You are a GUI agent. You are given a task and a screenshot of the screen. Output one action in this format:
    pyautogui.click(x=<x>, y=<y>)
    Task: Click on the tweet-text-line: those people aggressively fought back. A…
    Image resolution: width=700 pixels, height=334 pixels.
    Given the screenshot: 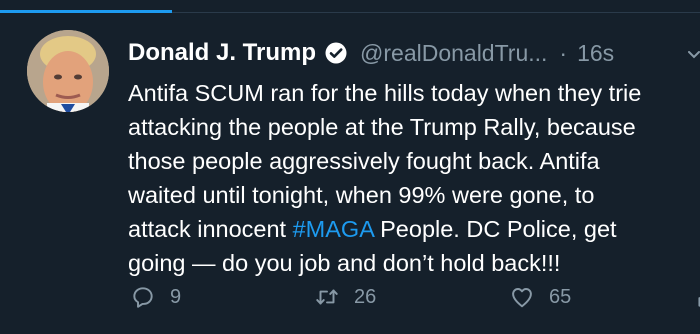 What is the action you would take?
    pyautogui.click(x=364, y=161)
    